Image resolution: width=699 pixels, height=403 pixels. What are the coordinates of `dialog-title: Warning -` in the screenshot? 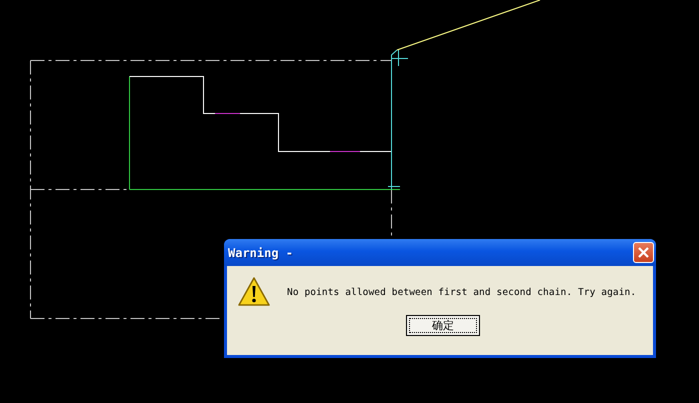 It's located at (261, 253).